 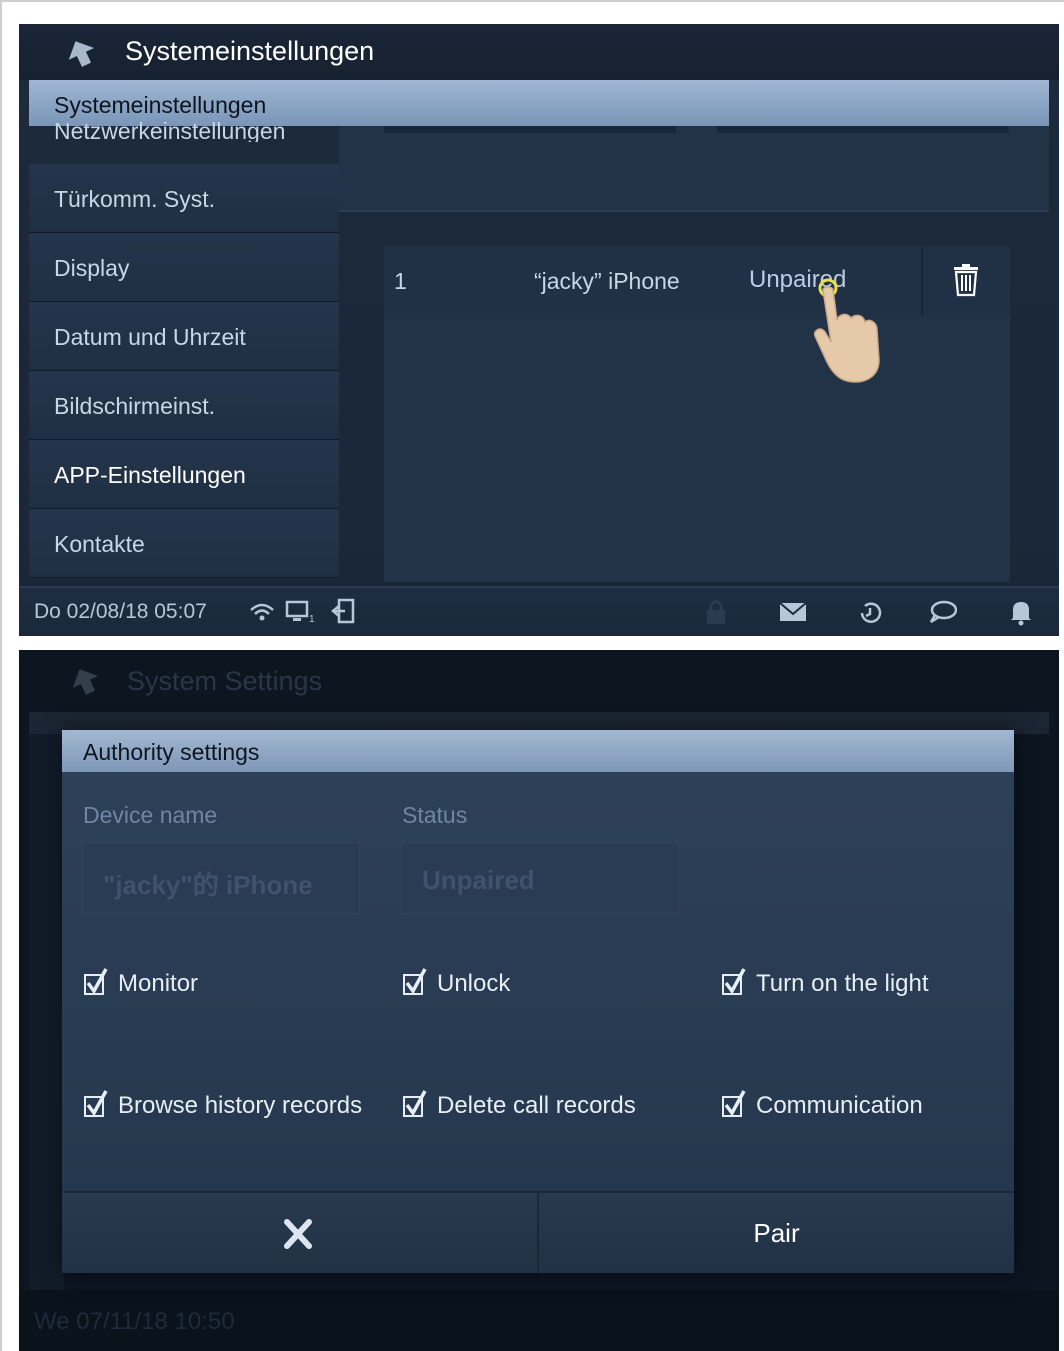 What do you see at coordinates (92, 268) in the screenshot?
I see `sidebar-item-label: Display` at bounding box center [92, 268].